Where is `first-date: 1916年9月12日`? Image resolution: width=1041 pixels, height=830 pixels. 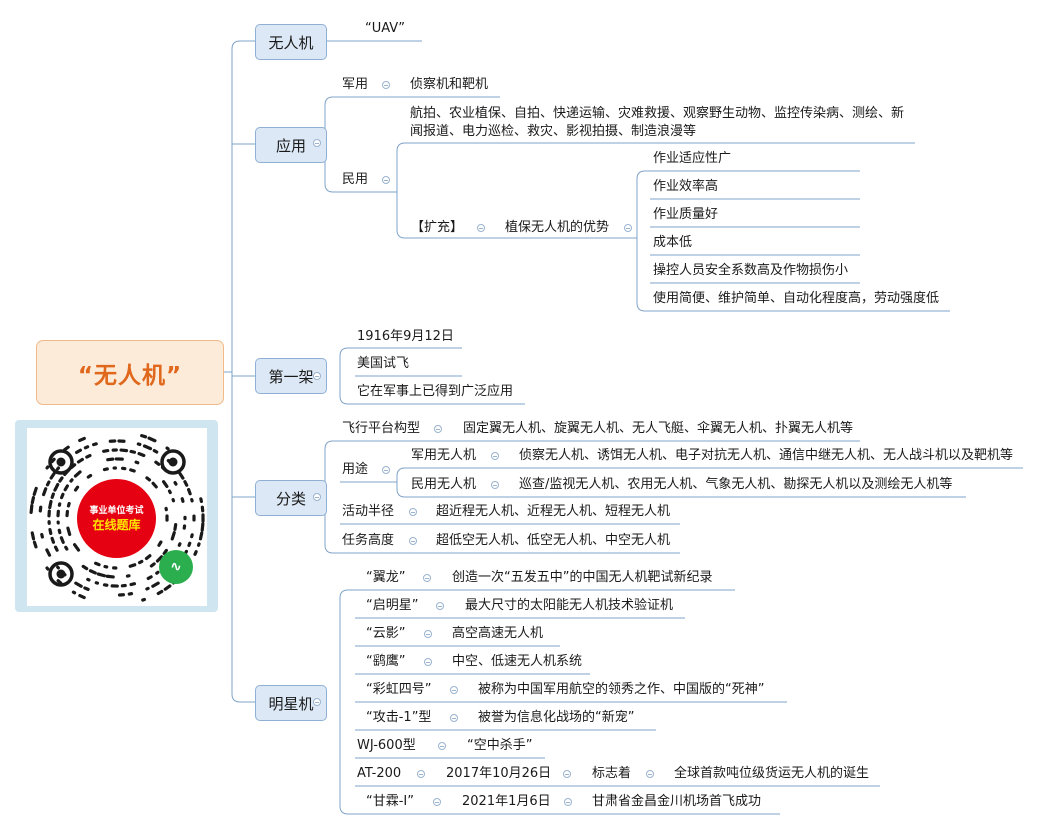
first-date: 1916年9月12日 is located at coordinates (405, 336).